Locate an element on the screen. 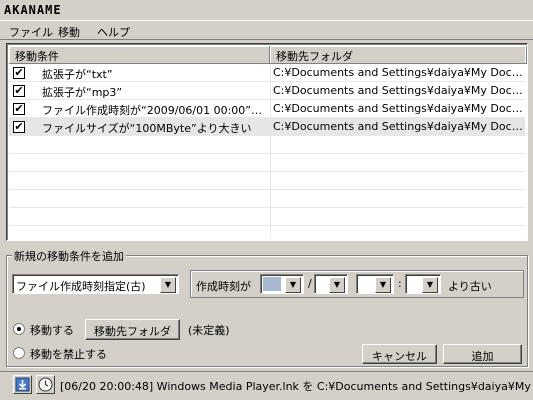  download-icon is located at coordinates (22, 384).